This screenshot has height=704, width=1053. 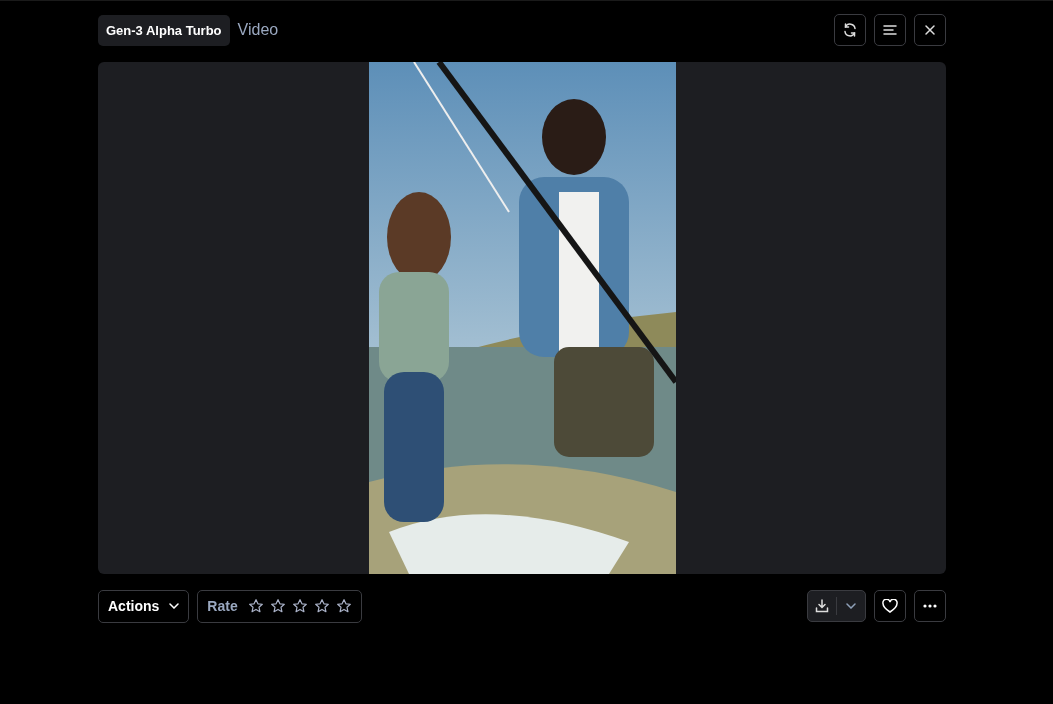 I want to click on favorite-button, so click(x=890, y=606).